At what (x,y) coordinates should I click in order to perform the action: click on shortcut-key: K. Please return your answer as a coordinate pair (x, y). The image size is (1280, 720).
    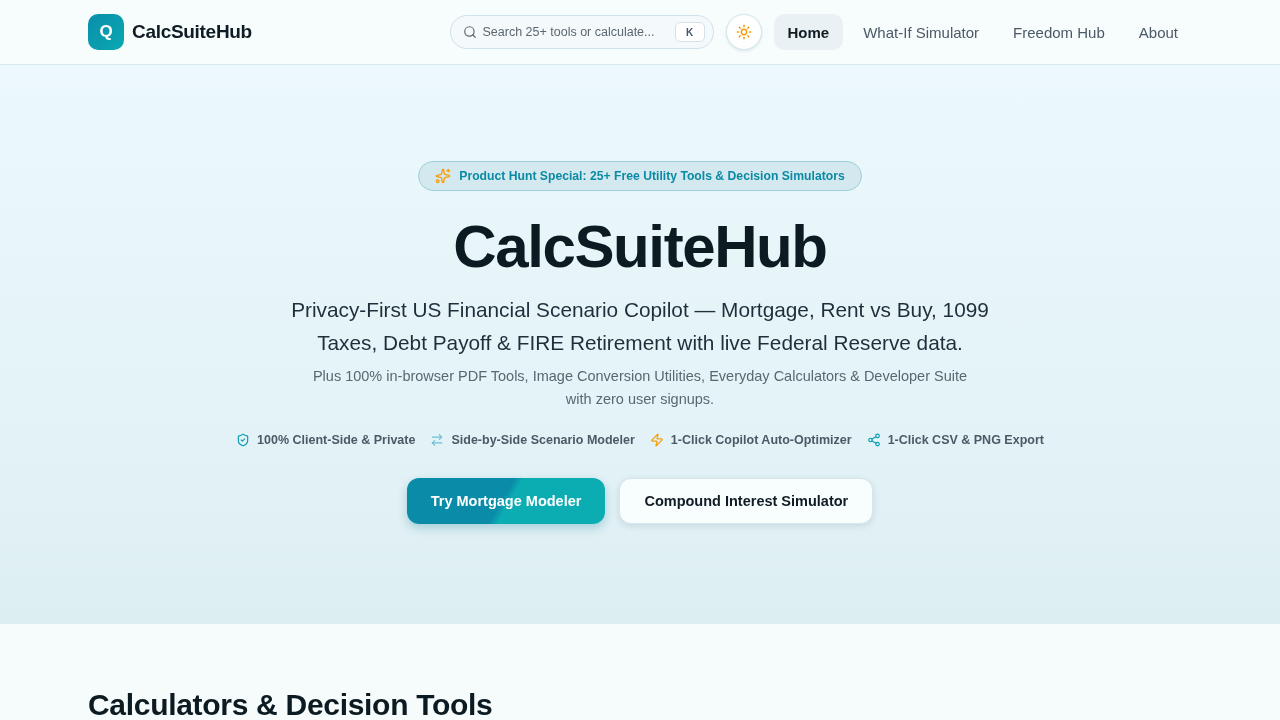
    Looking at the image, I should click on (689, 32).